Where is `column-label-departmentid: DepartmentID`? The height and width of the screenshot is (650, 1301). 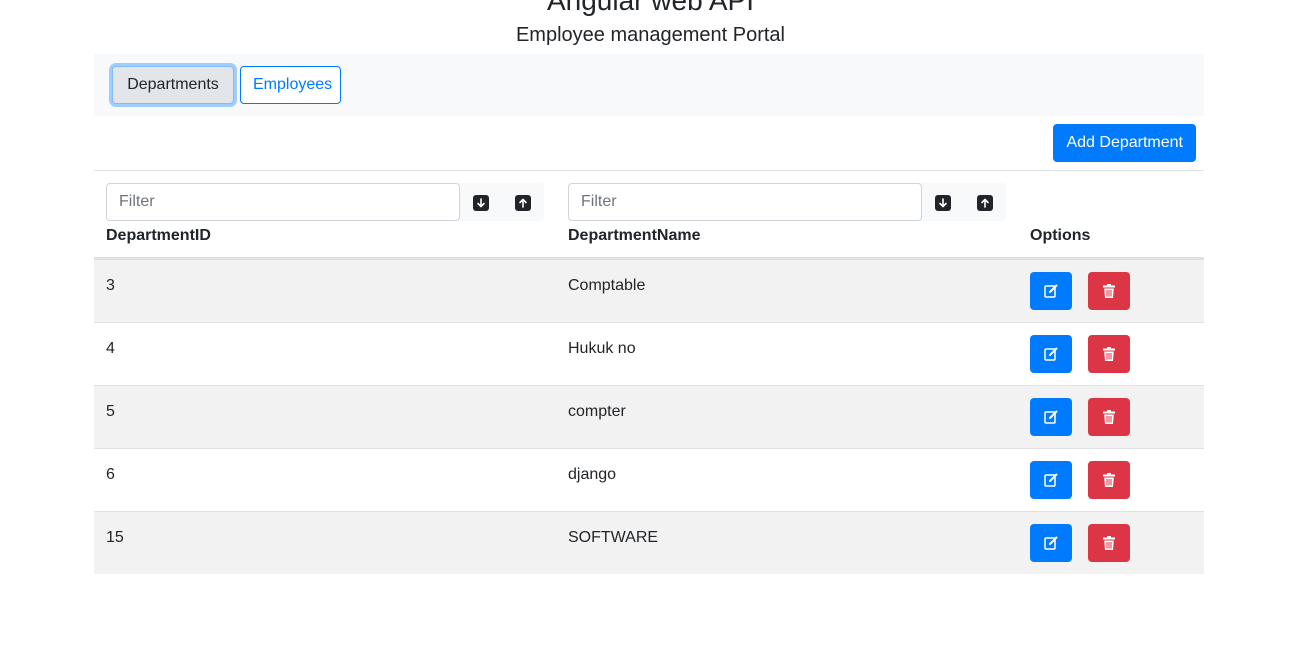
column-label-departmentid: DepartmentID is located at coordinates (158, 235).